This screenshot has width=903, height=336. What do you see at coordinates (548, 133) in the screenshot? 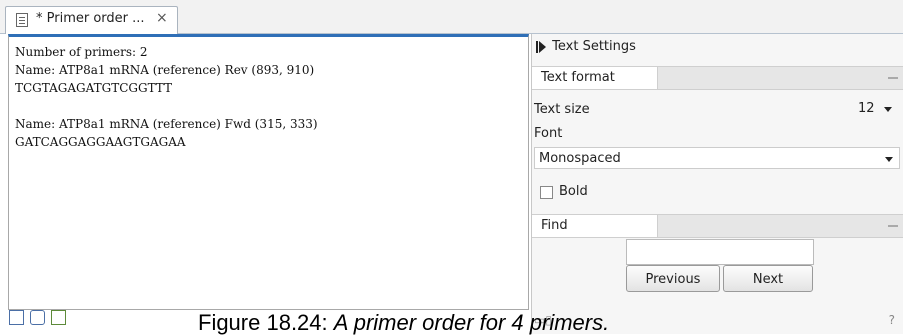
I see `font-label: Font` at bounding box center [548, 133].